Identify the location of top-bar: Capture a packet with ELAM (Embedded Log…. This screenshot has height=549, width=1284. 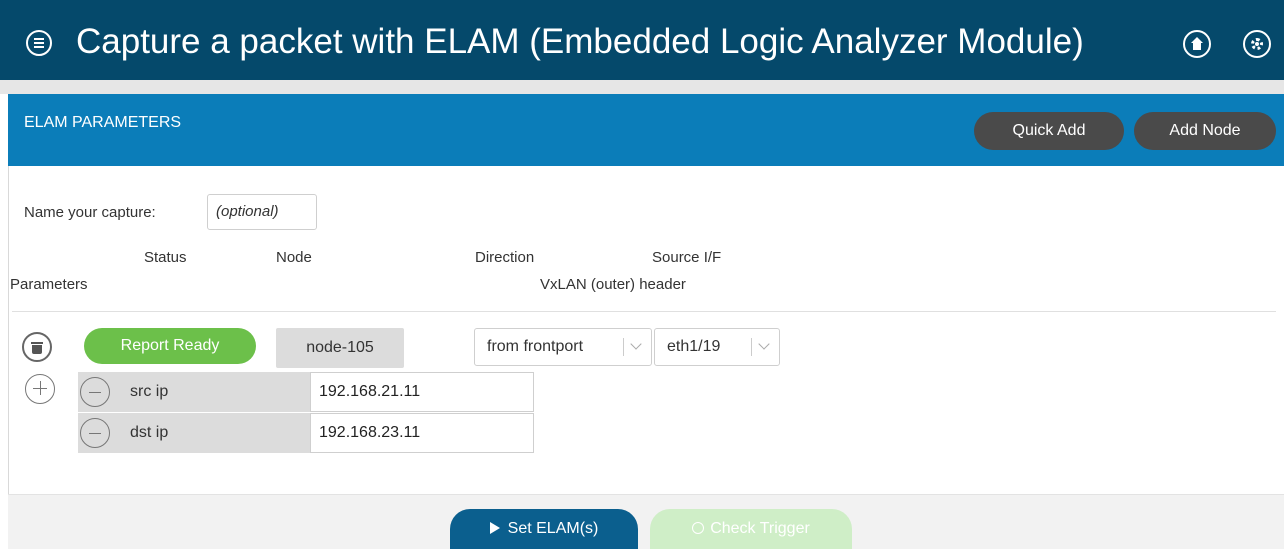
(642, 40).